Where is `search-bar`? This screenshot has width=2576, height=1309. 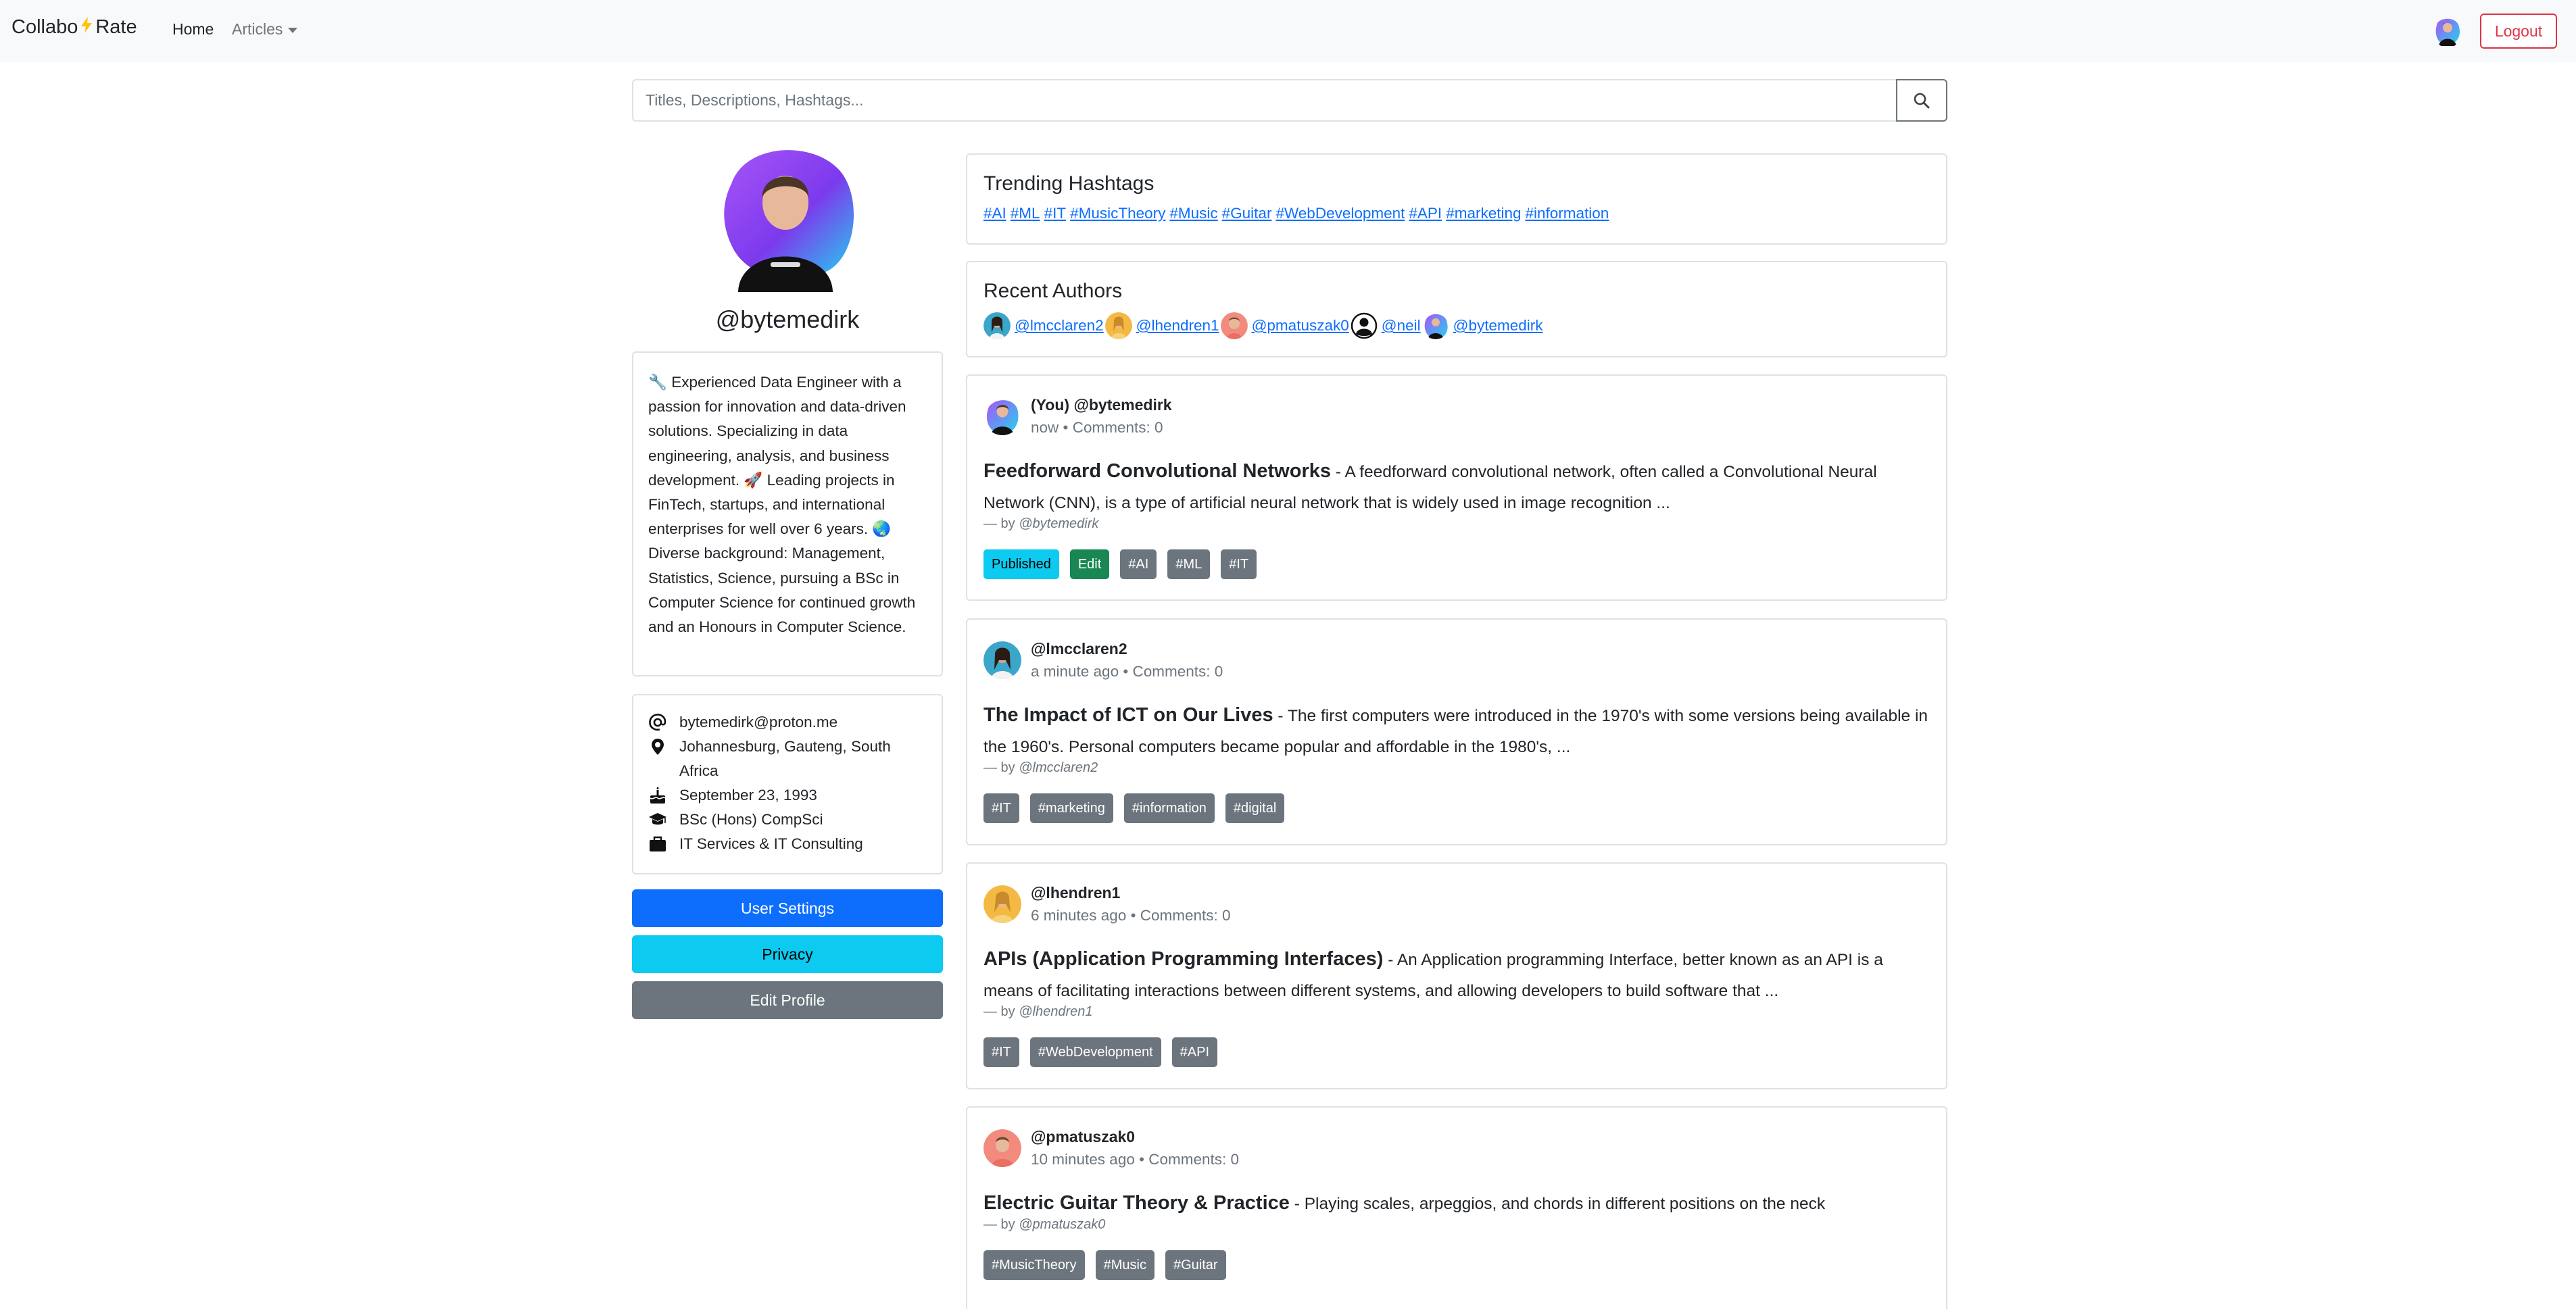 search-bar is located at coordinates (1289, 100).